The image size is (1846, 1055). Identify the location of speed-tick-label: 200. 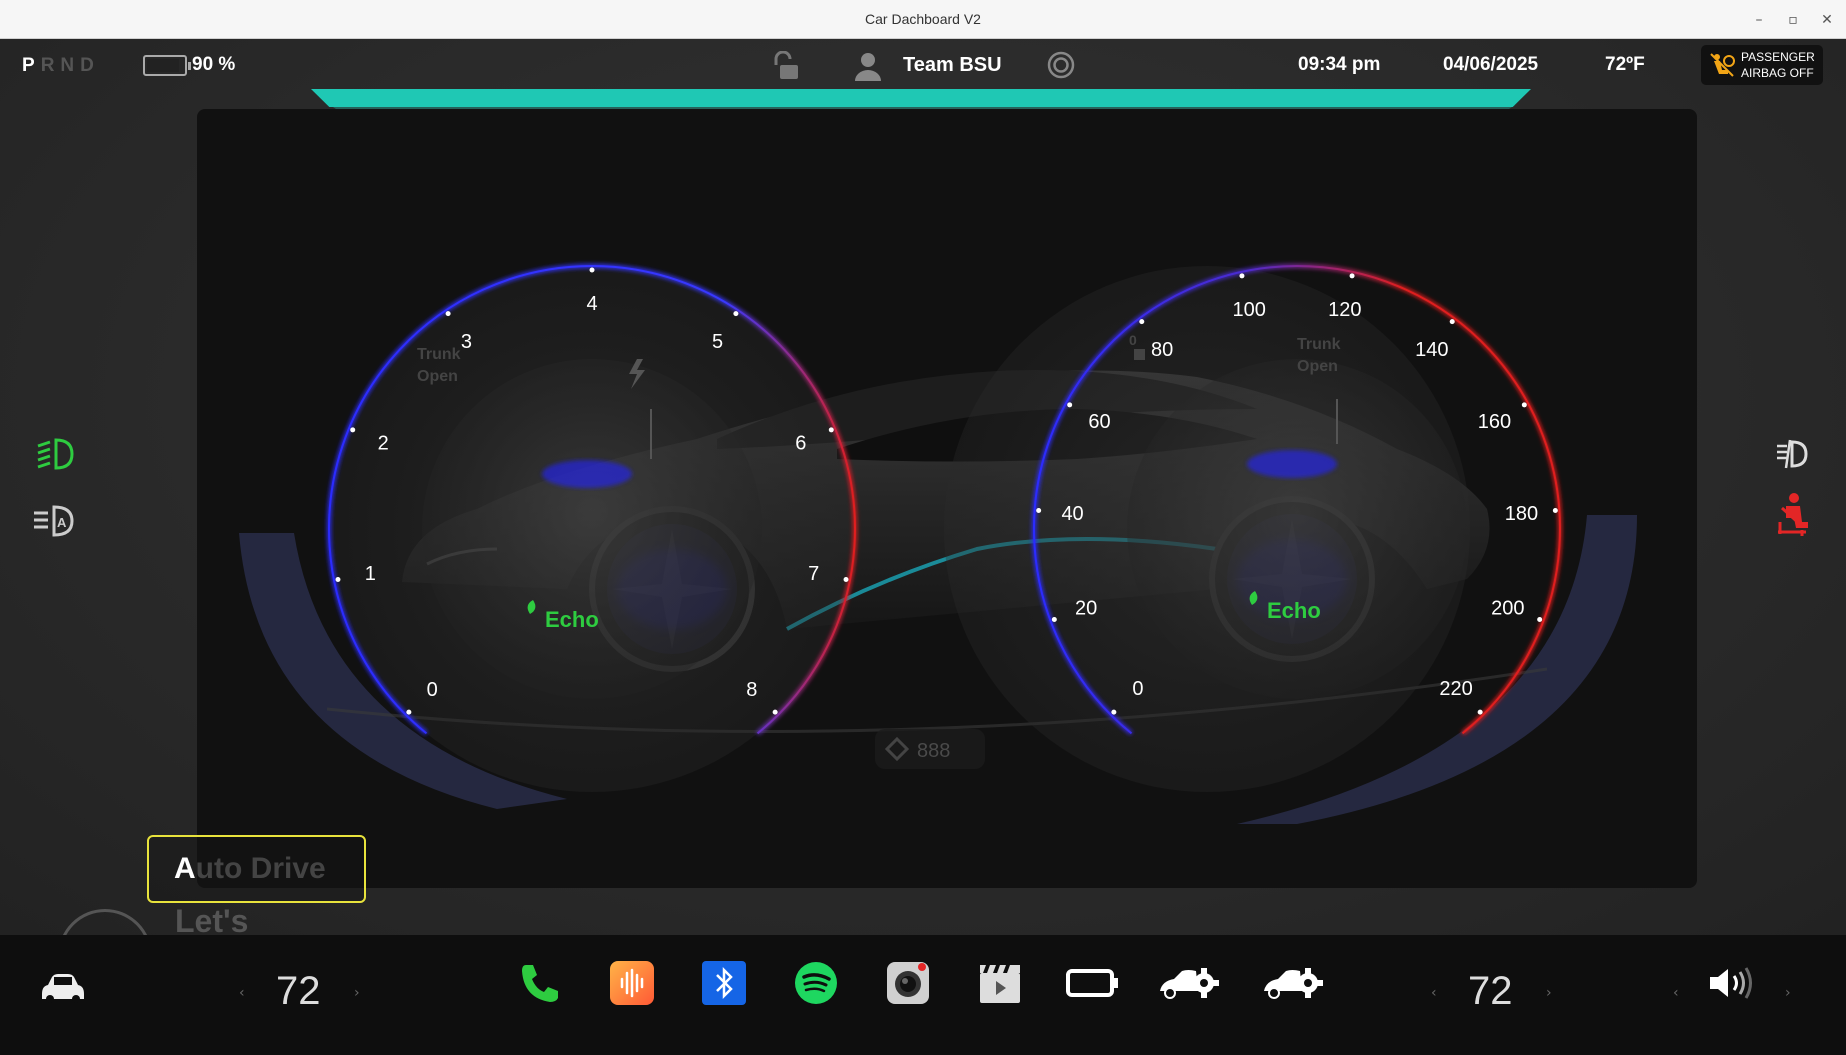
(1507, 609).